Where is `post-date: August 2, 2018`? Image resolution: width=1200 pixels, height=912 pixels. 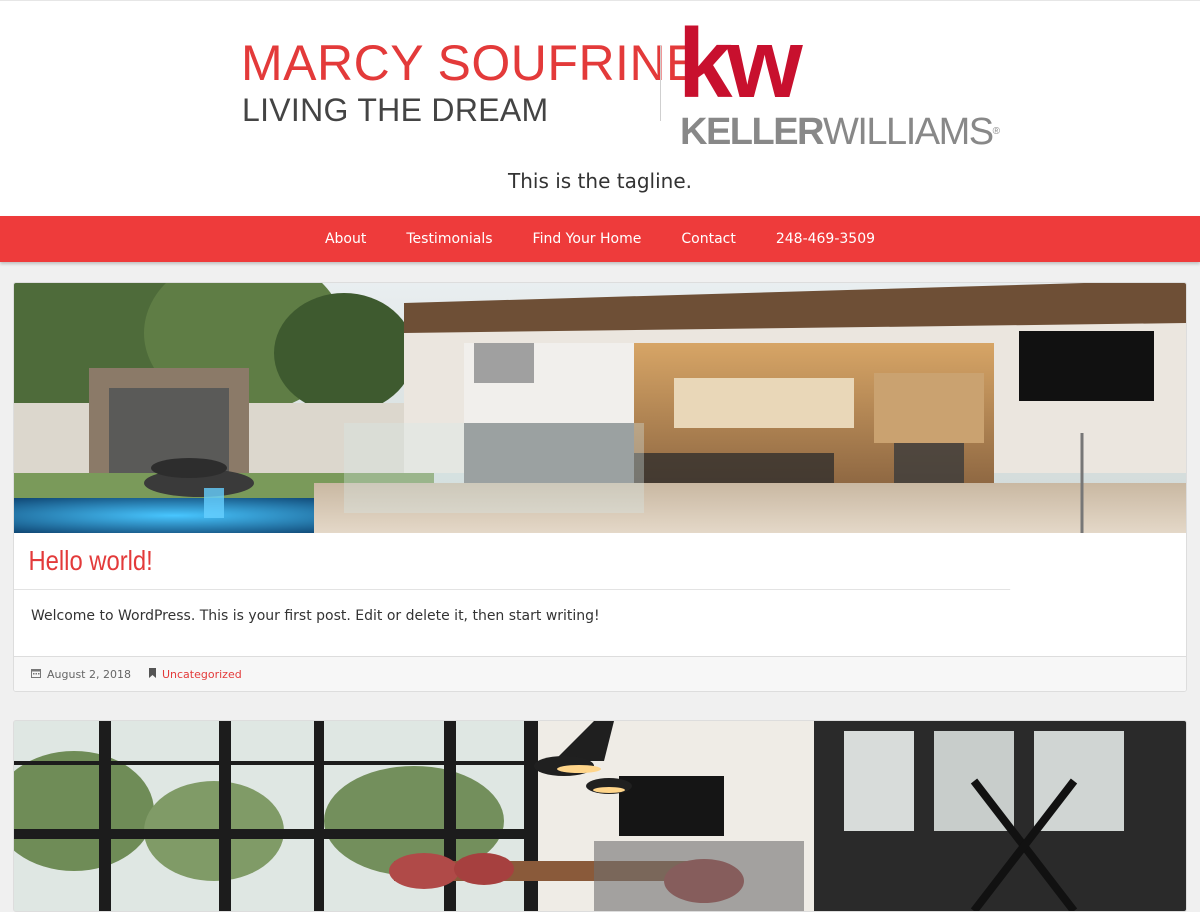
post-date: August 2, 2018 is located at coordinates (89, 674).